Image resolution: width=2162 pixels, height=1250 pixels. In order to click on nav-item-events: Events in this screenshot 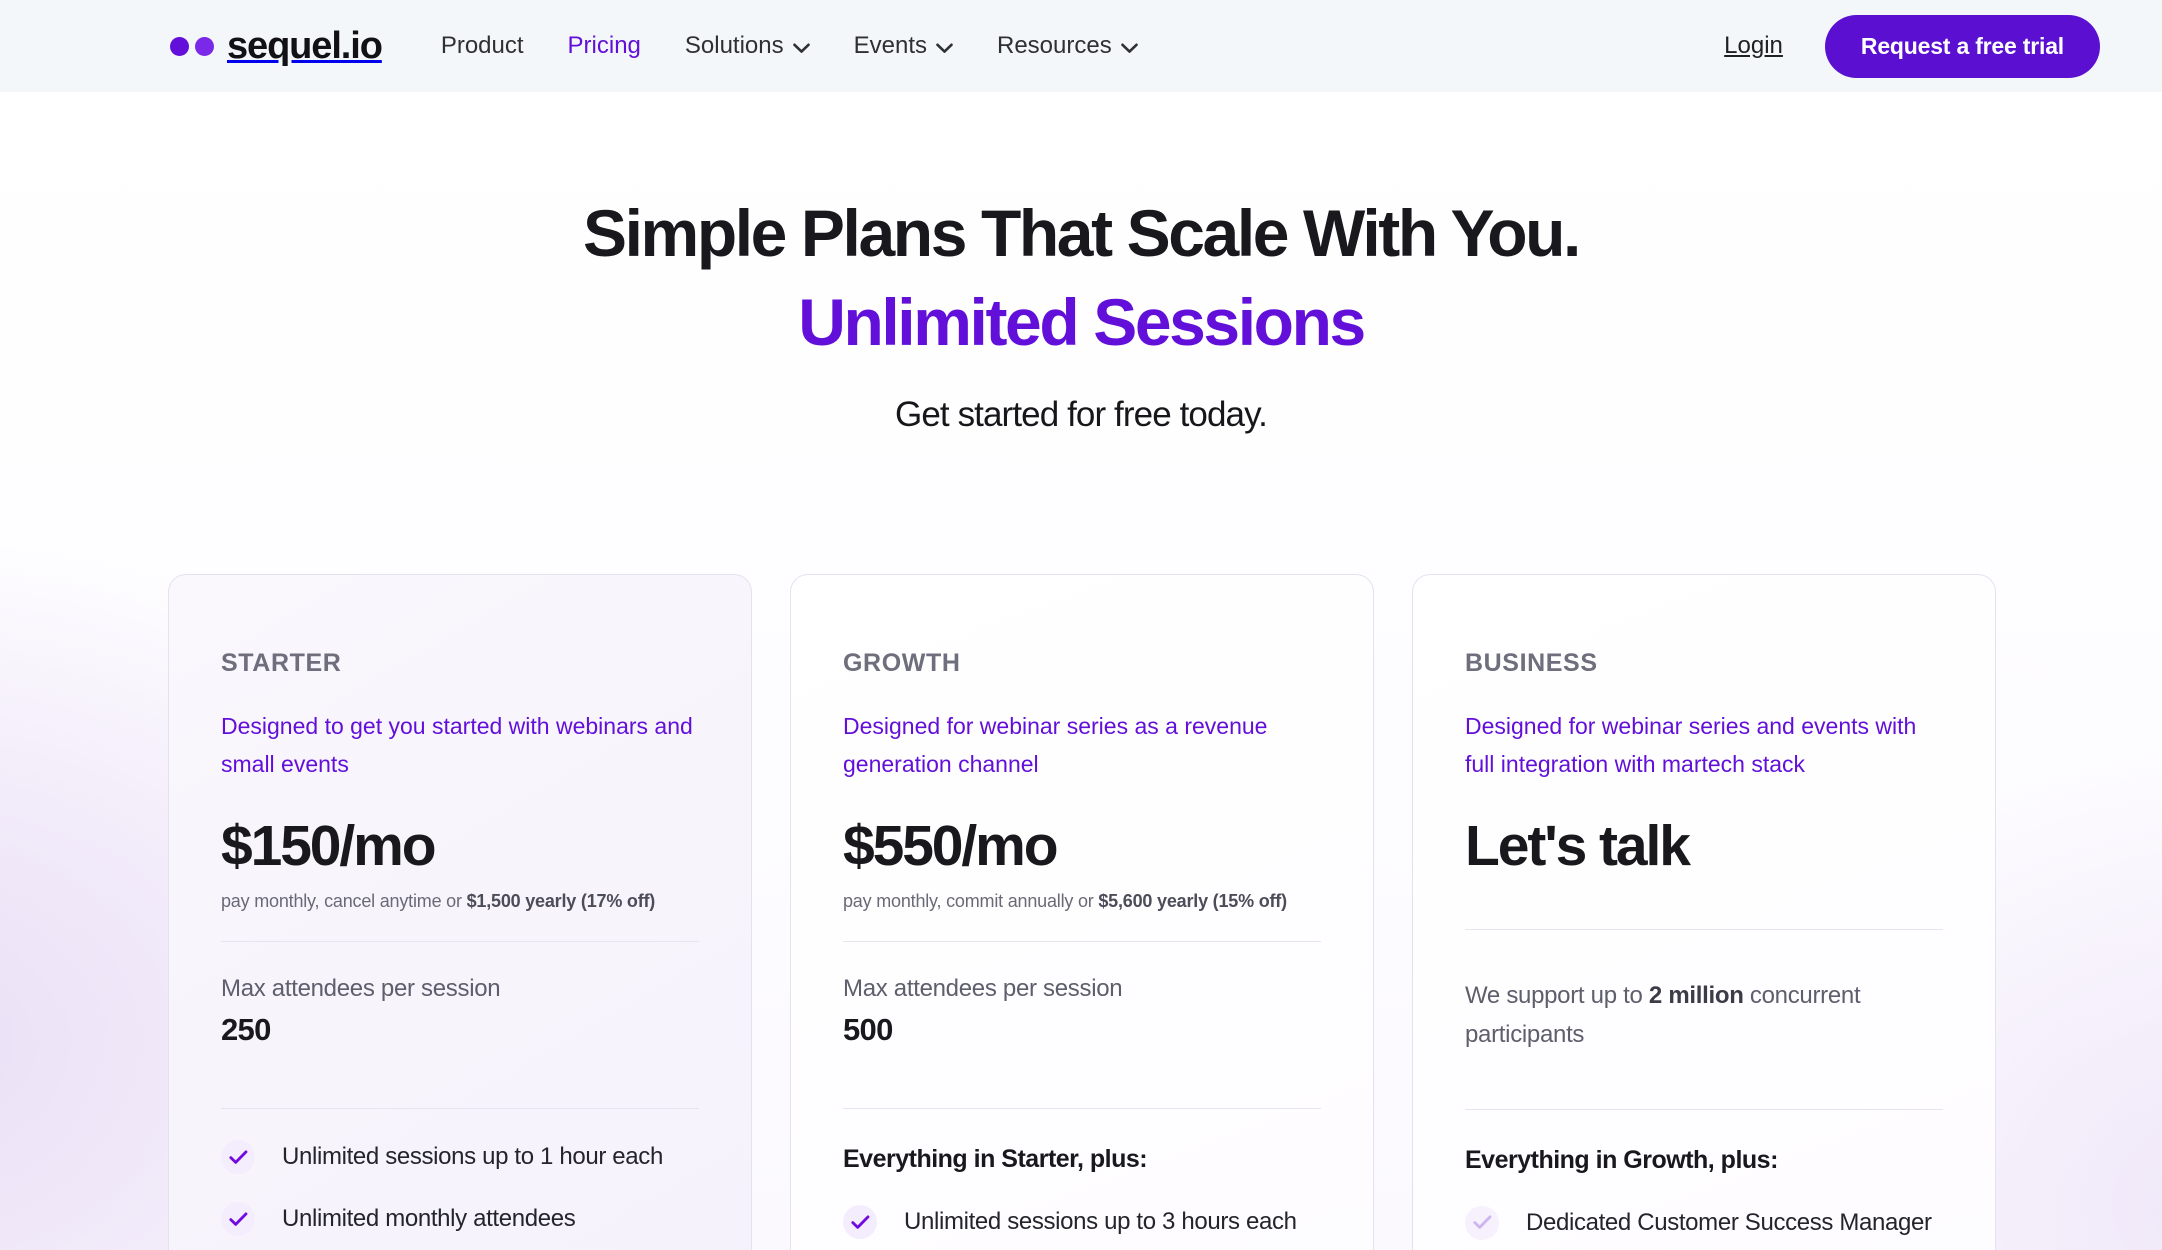, I will do `click(903, 46)`.